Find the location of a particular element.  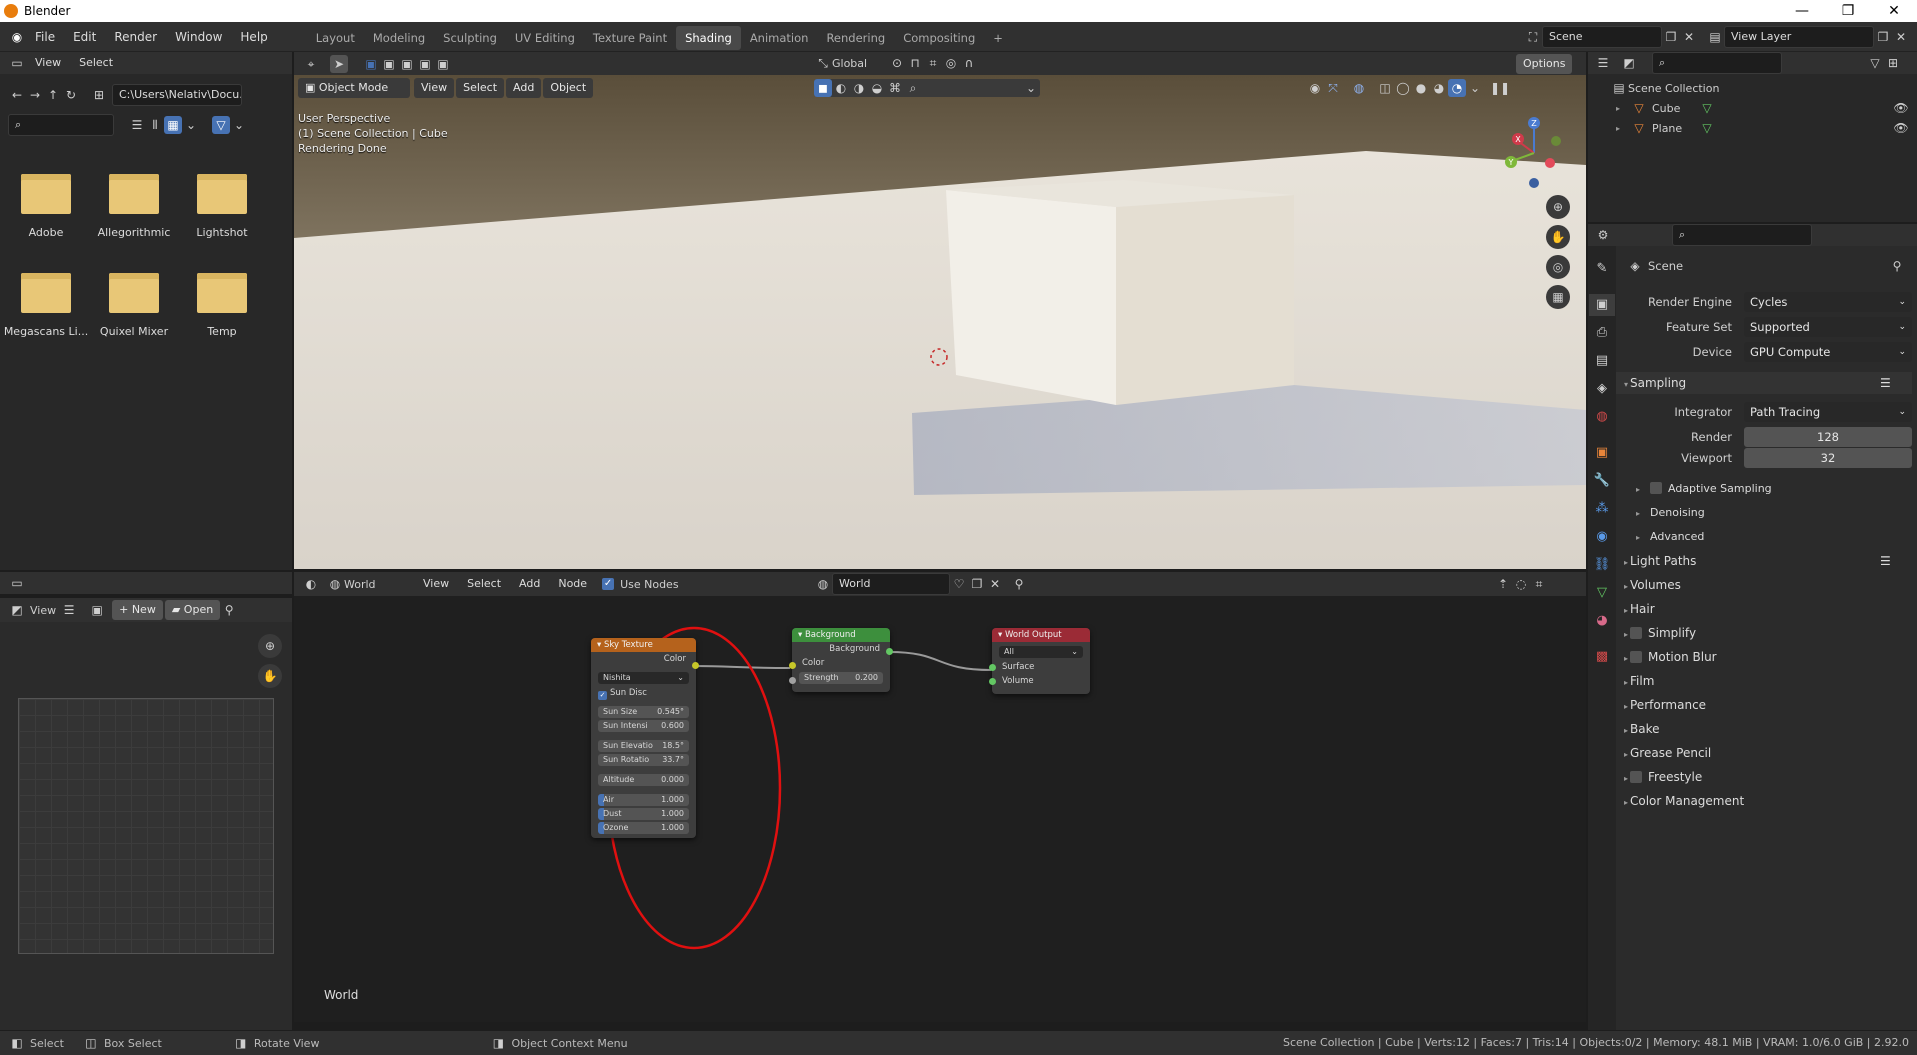

editor-type-icon: ▭ is located at coordinates (17, 63).